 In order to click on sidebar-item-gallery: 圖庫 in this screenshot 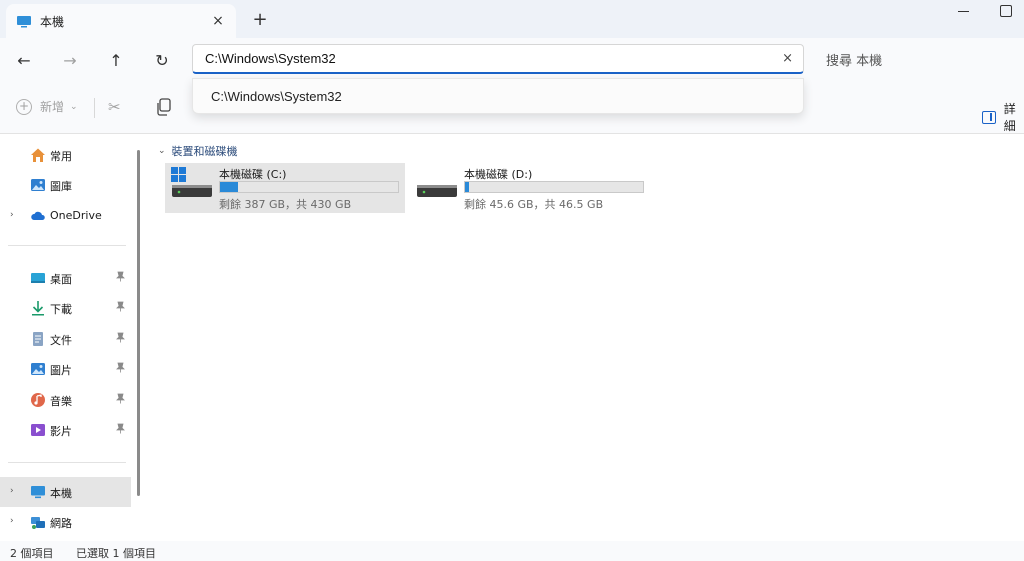, I will do `click(65, 185)`.